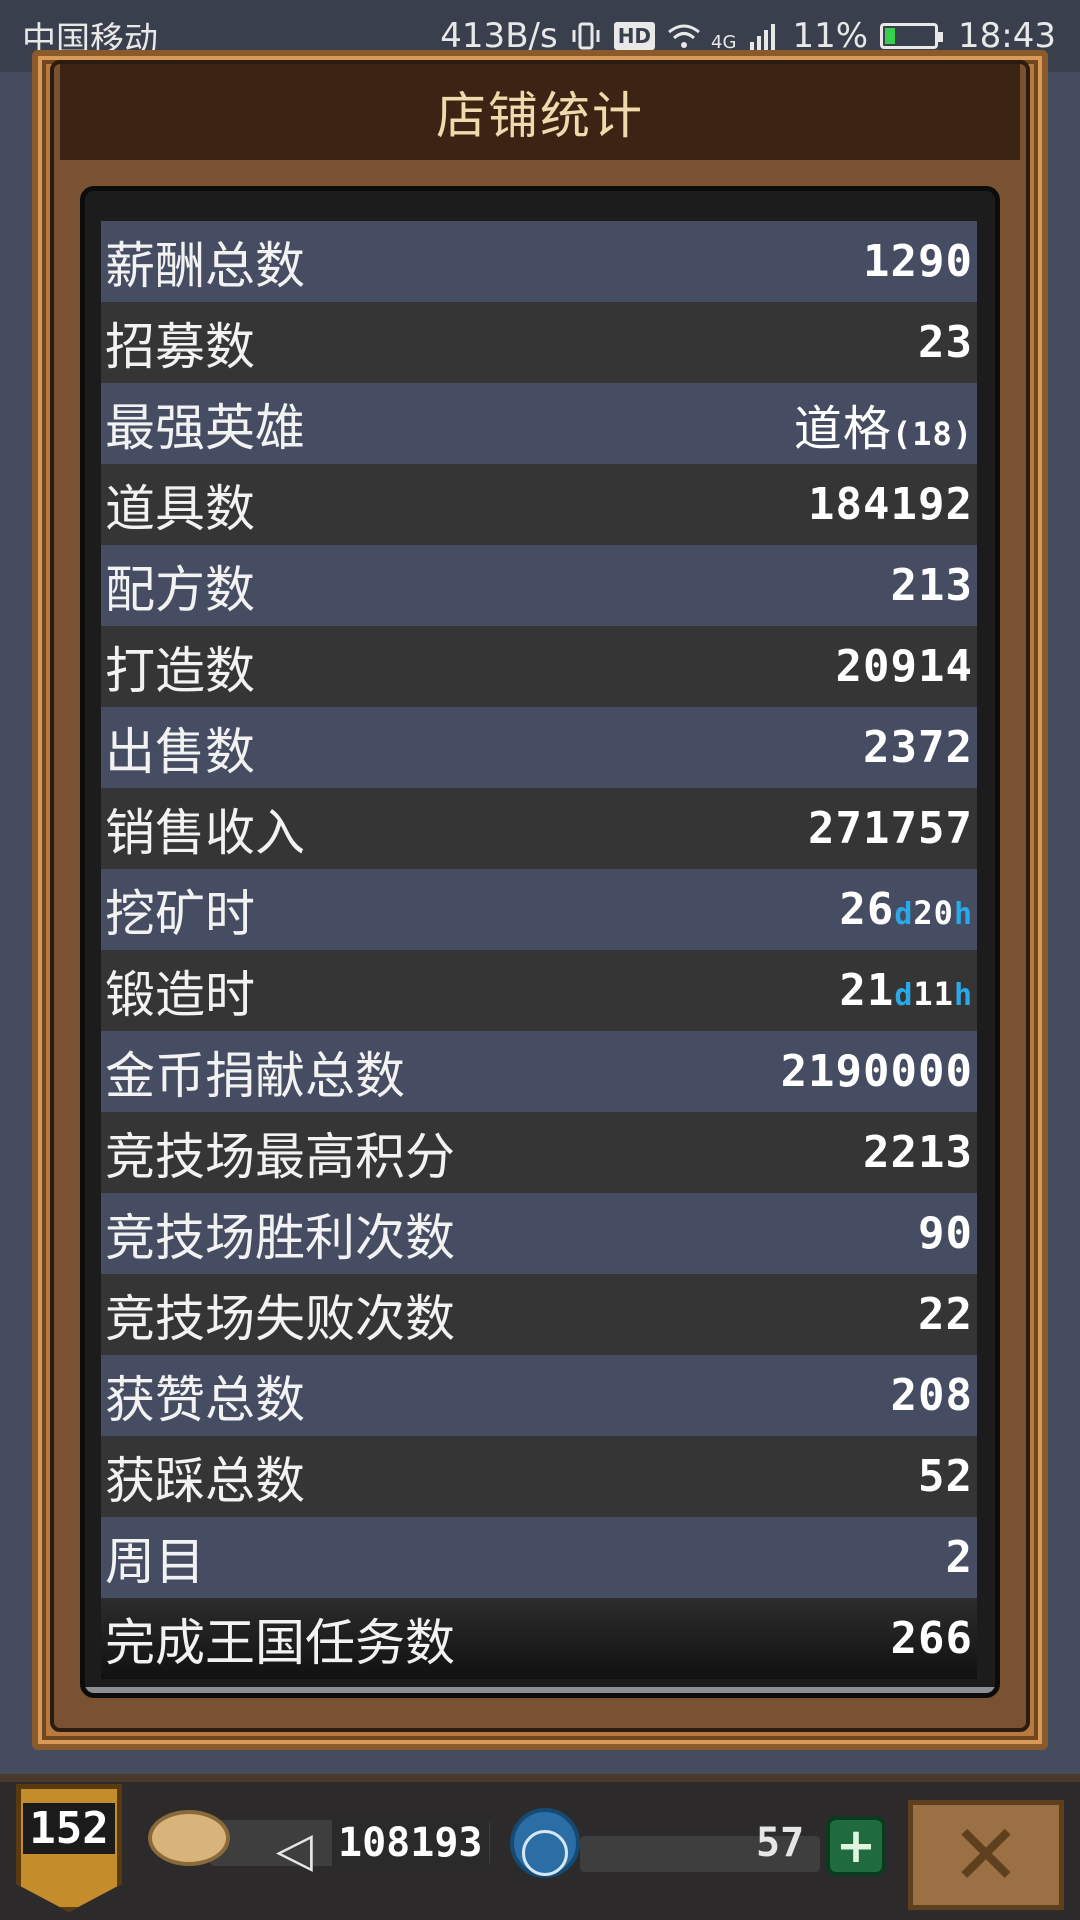 Image resolution: width=1080 pixels, height=1920 pixels. Describe the element at coordinates (856, 1846) in the screenshot. I see `add-gems-button: +` at that location.